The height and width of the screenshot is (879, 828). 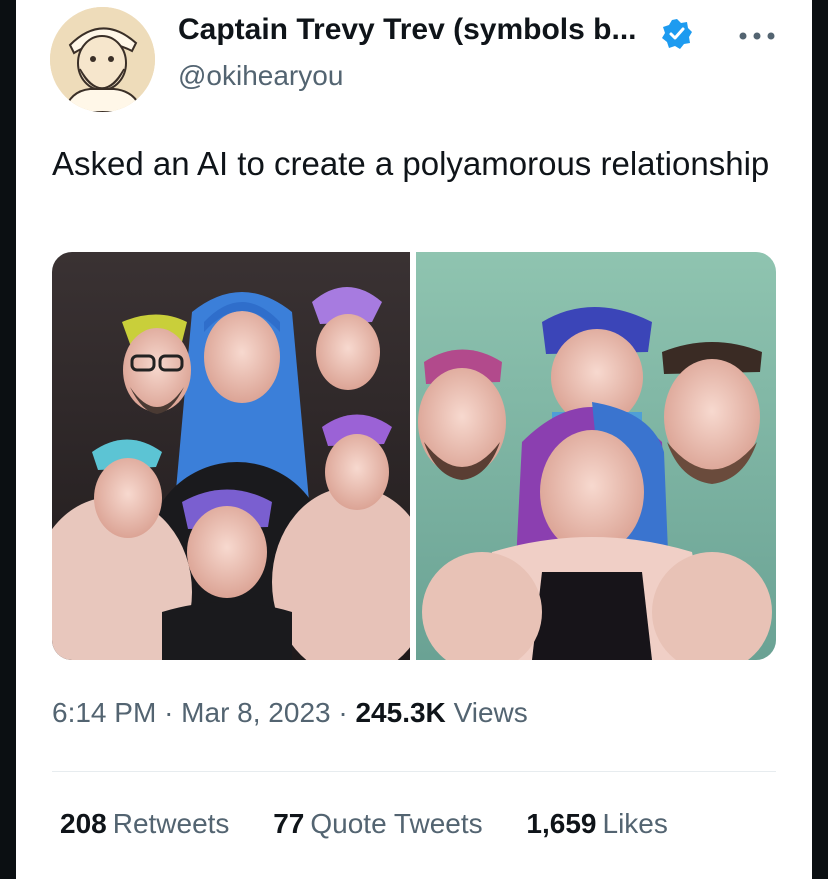 I want to click on views-count: 245.3K, so click(x=400, y=712).